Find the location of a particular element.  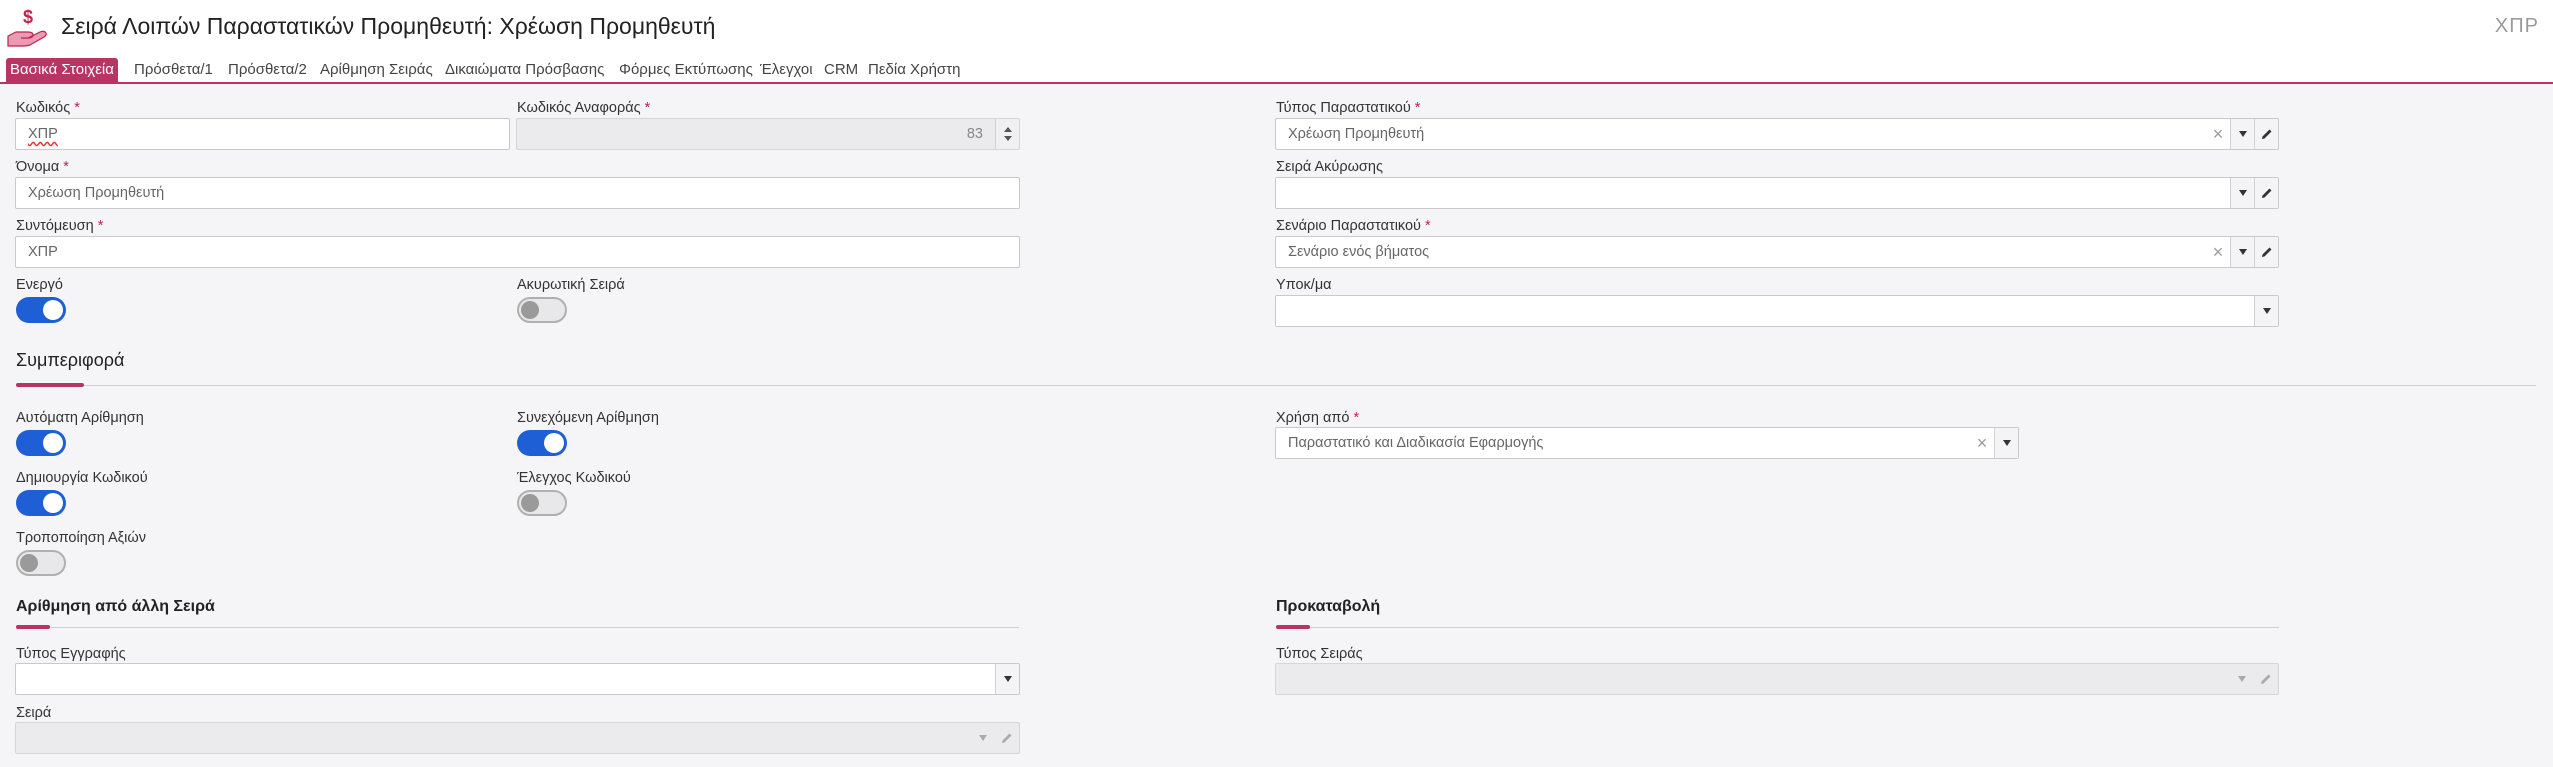

series-select is located at coordinates (517, 738).